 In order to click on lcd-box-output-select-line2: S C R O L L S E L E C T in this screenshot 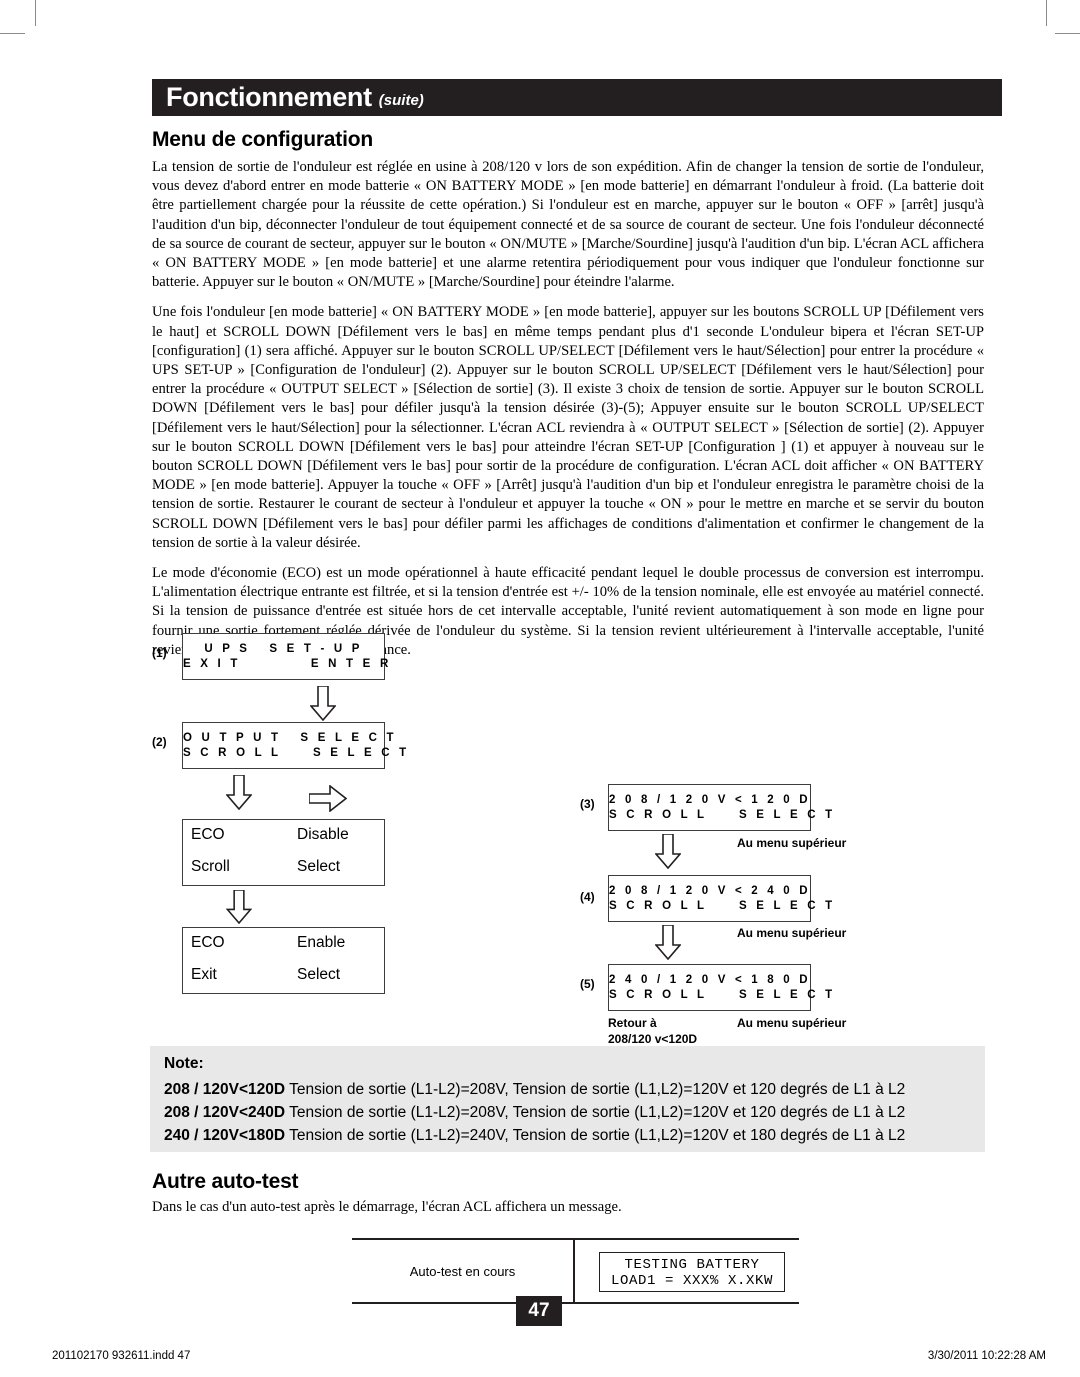, I will do `click(296, 753)`.